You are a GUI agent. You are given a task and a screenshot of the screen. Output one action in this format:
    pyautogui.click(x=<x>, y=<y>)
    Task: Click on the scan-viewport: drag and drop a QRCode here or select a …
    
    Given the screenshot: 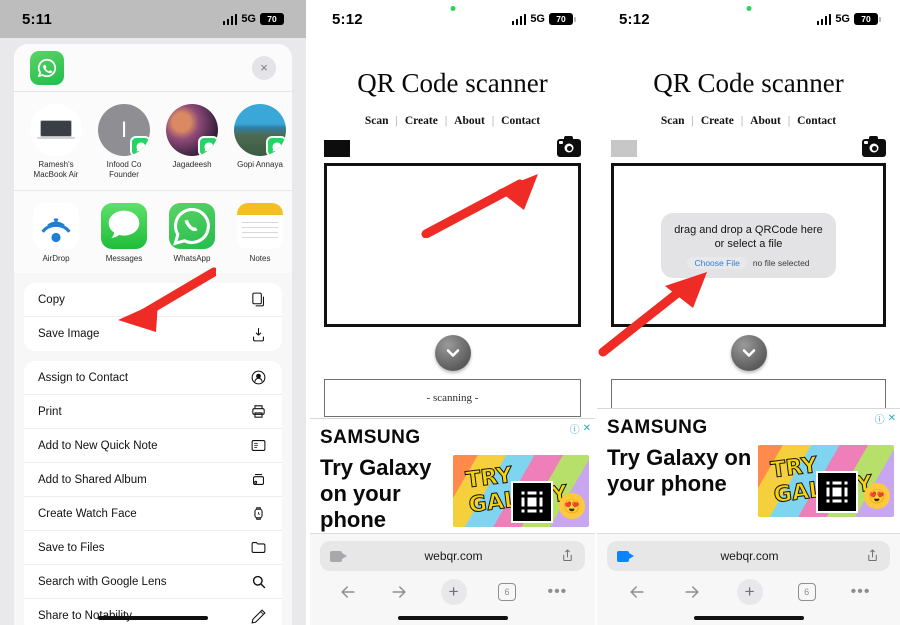 What is the action you would take?
    pyautogui.click(x=748, y=245)
    